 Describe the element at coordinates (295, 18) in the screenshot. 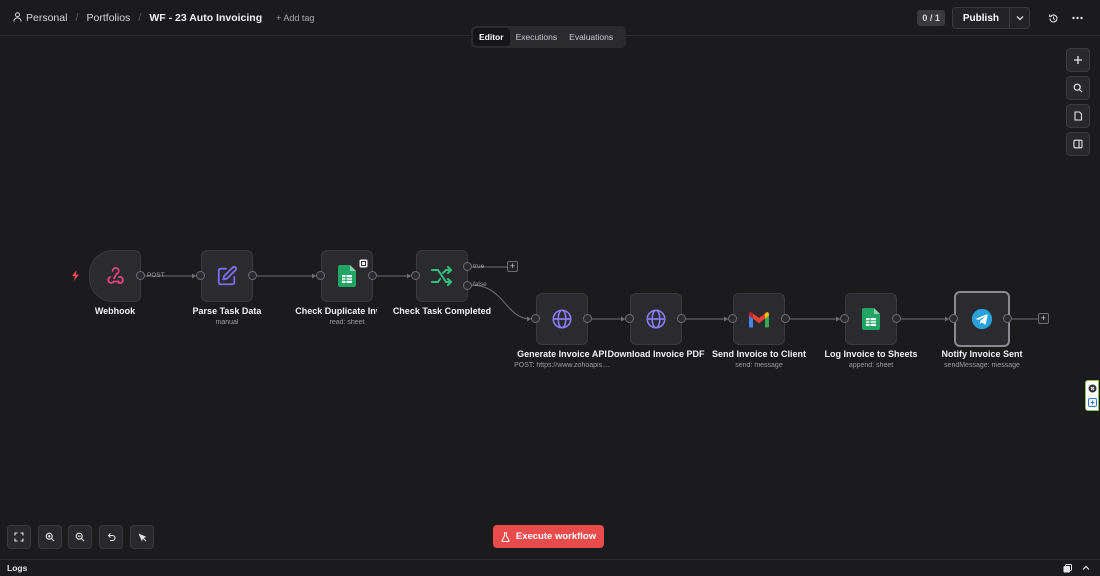

I see `add-tag-button: + Add tag` at that location.